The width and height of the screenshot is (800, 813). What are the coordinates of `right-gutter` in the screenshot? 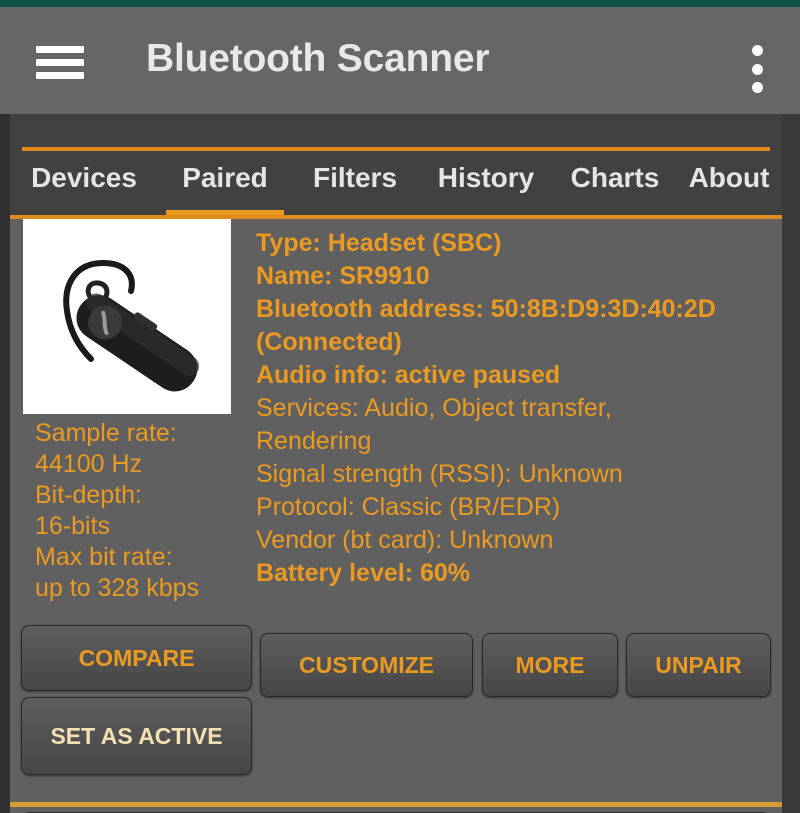 It's located at (791, 463).